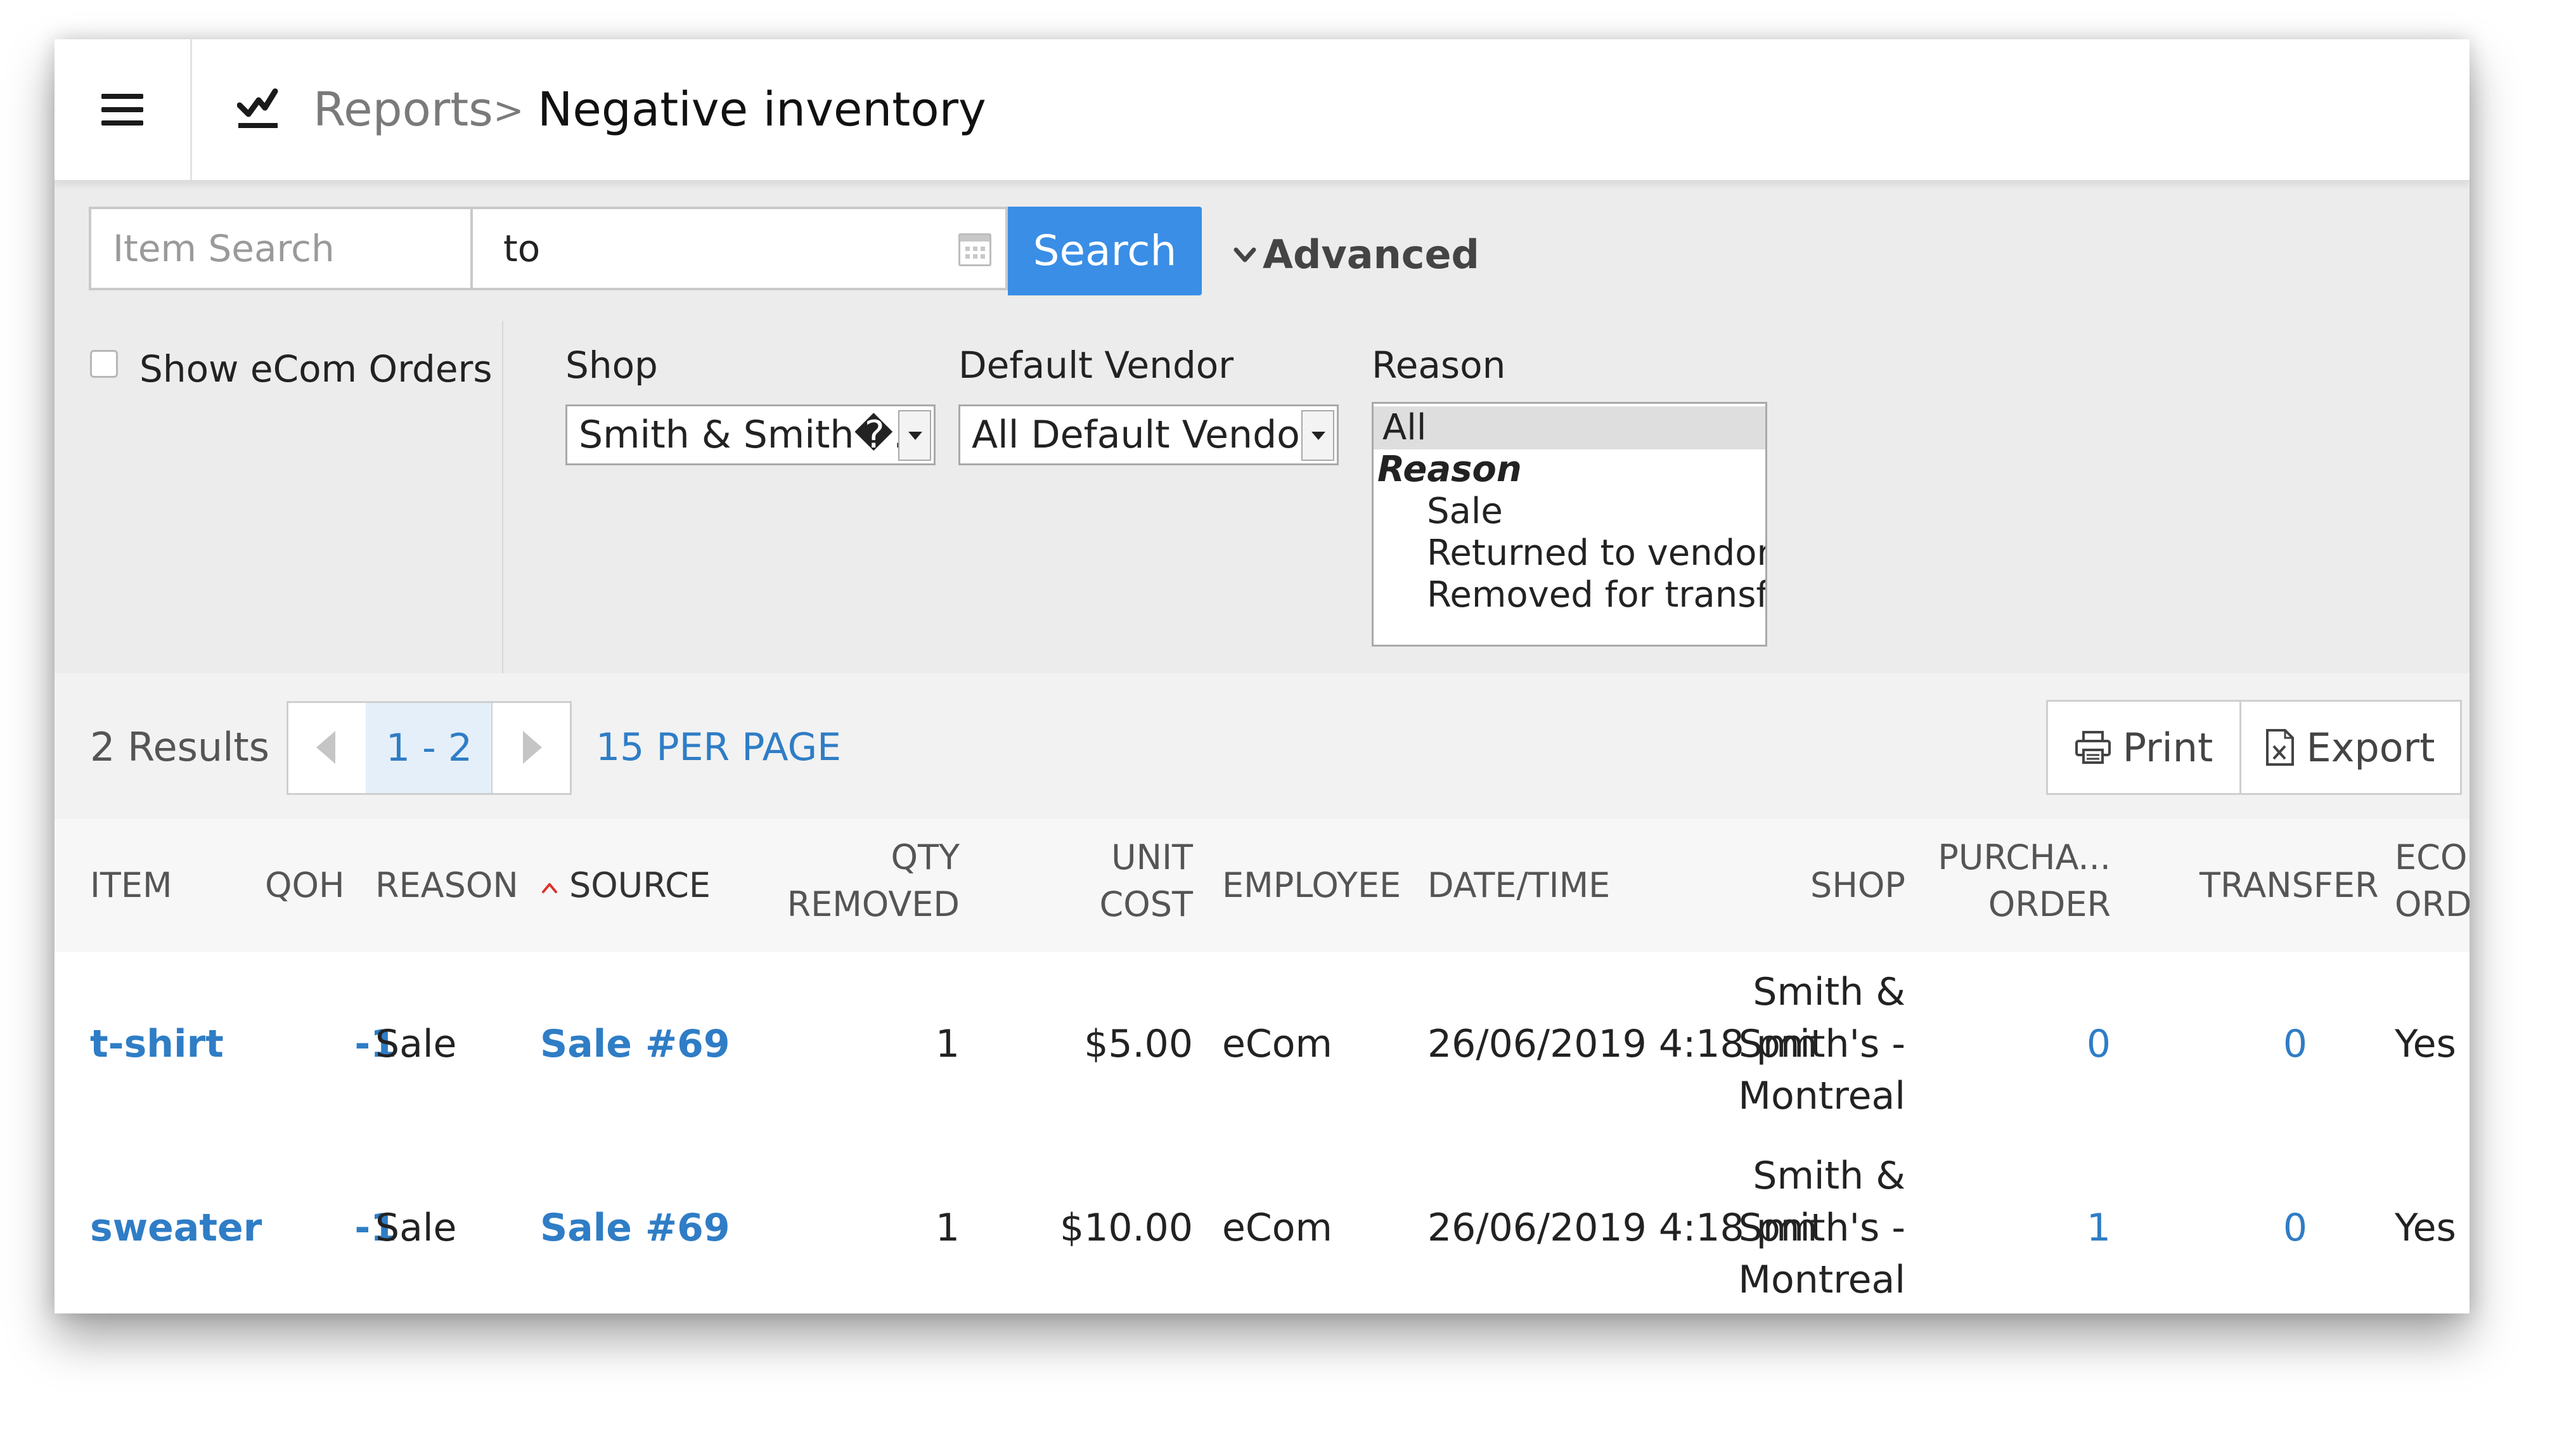 Image resolution: width=2576 pixels, height=1432 pixels. I want to click on column-header-ecom-order-line2: ORDER, so click(2432, 904).